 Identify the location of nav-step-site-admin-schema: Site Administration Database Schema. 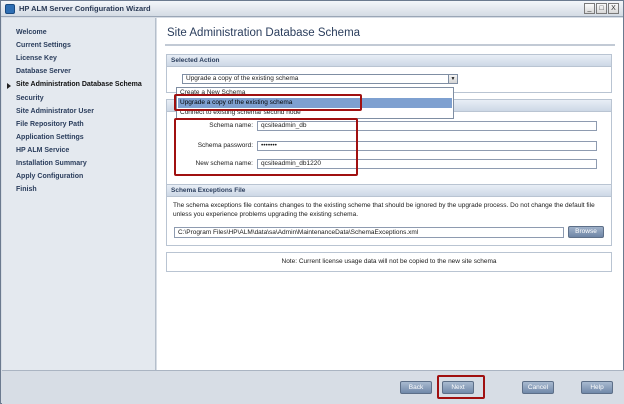
(79, 84).